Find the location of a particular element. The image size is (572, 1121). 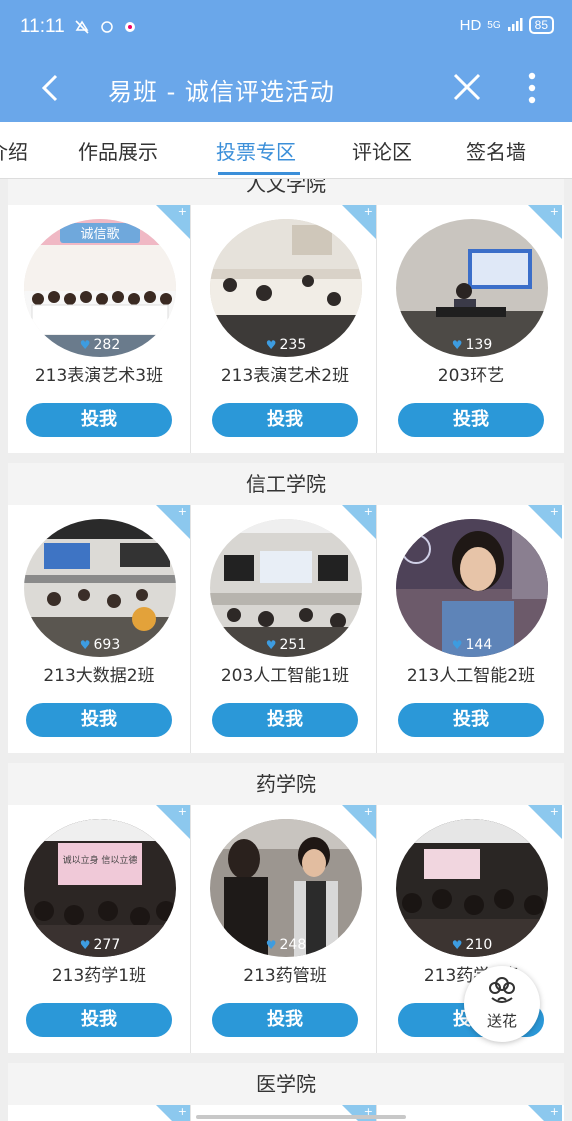

flower-icon is located at coordinates (502, 990).